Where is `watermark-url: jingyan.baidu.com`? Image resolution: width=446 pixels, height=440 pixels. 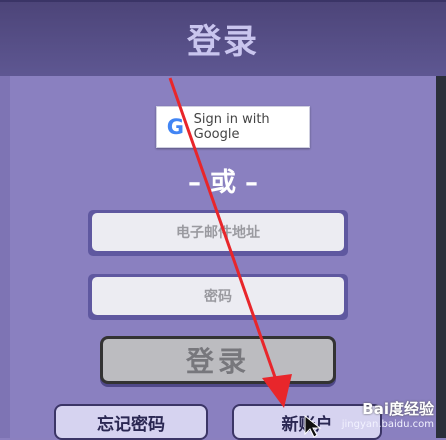
watermark-url: jingyan.baidu.com is located at coordinates (387, 424).